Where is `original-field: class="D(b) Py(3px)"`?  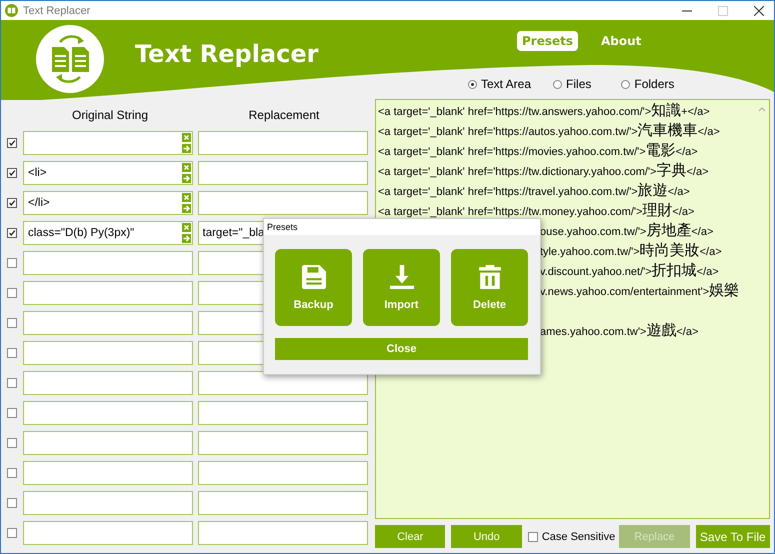 original-field: class="D(b) Py(3px)" is located at coordinates (107, 233).